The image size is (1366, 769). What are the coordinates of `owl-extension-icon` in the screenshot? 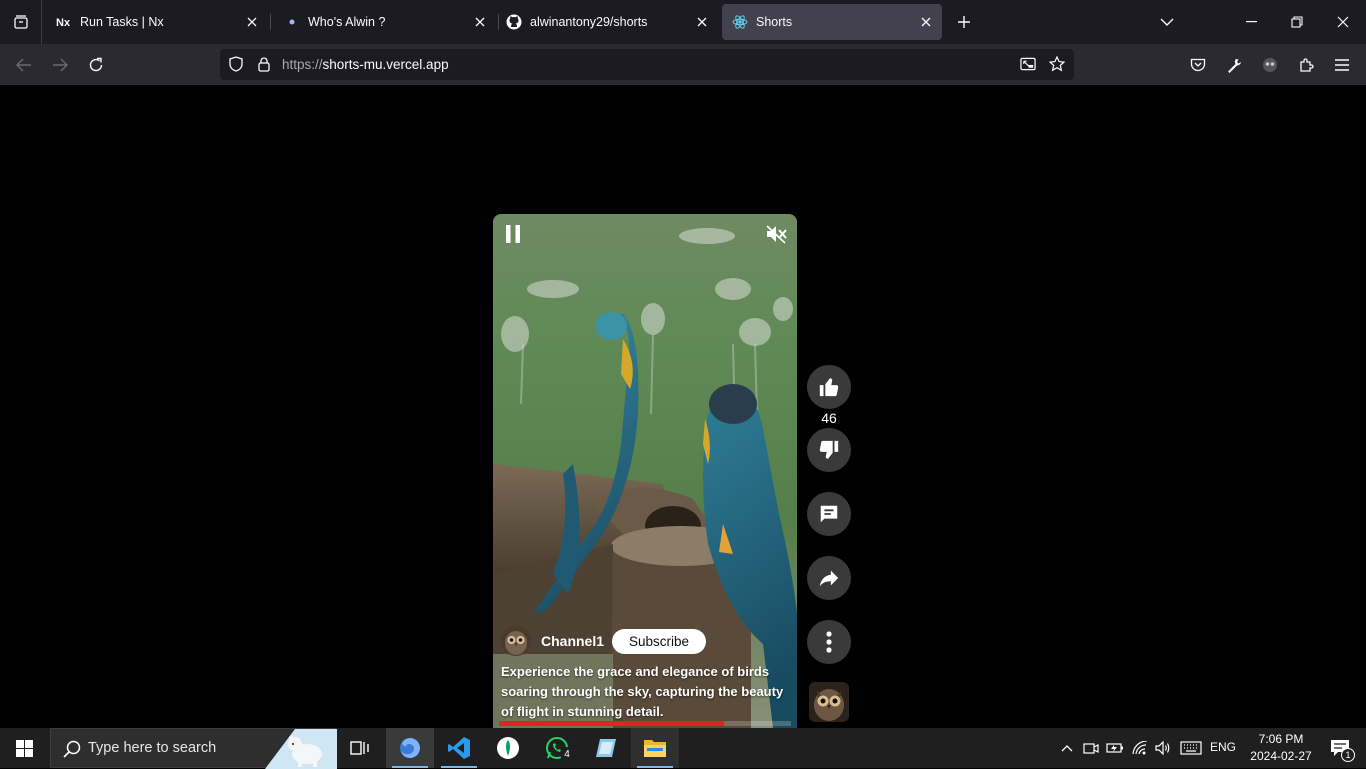 It's located at (1270, 65).